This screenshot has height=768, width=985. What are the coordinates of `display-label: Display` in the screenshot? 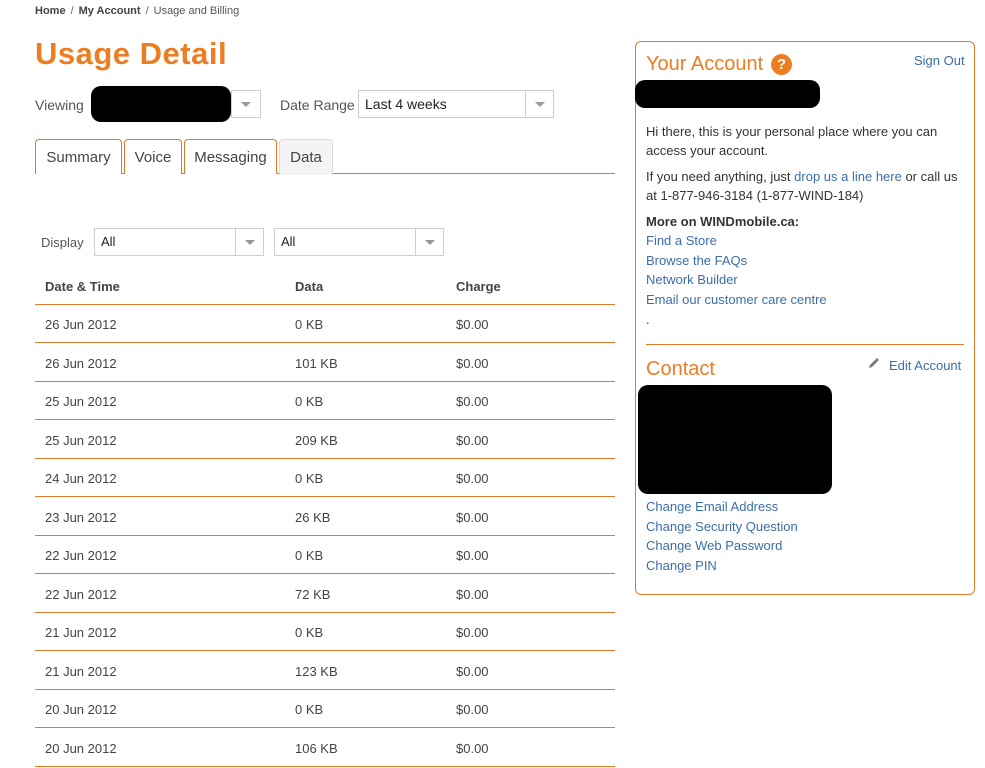 It's located at (62, 242).